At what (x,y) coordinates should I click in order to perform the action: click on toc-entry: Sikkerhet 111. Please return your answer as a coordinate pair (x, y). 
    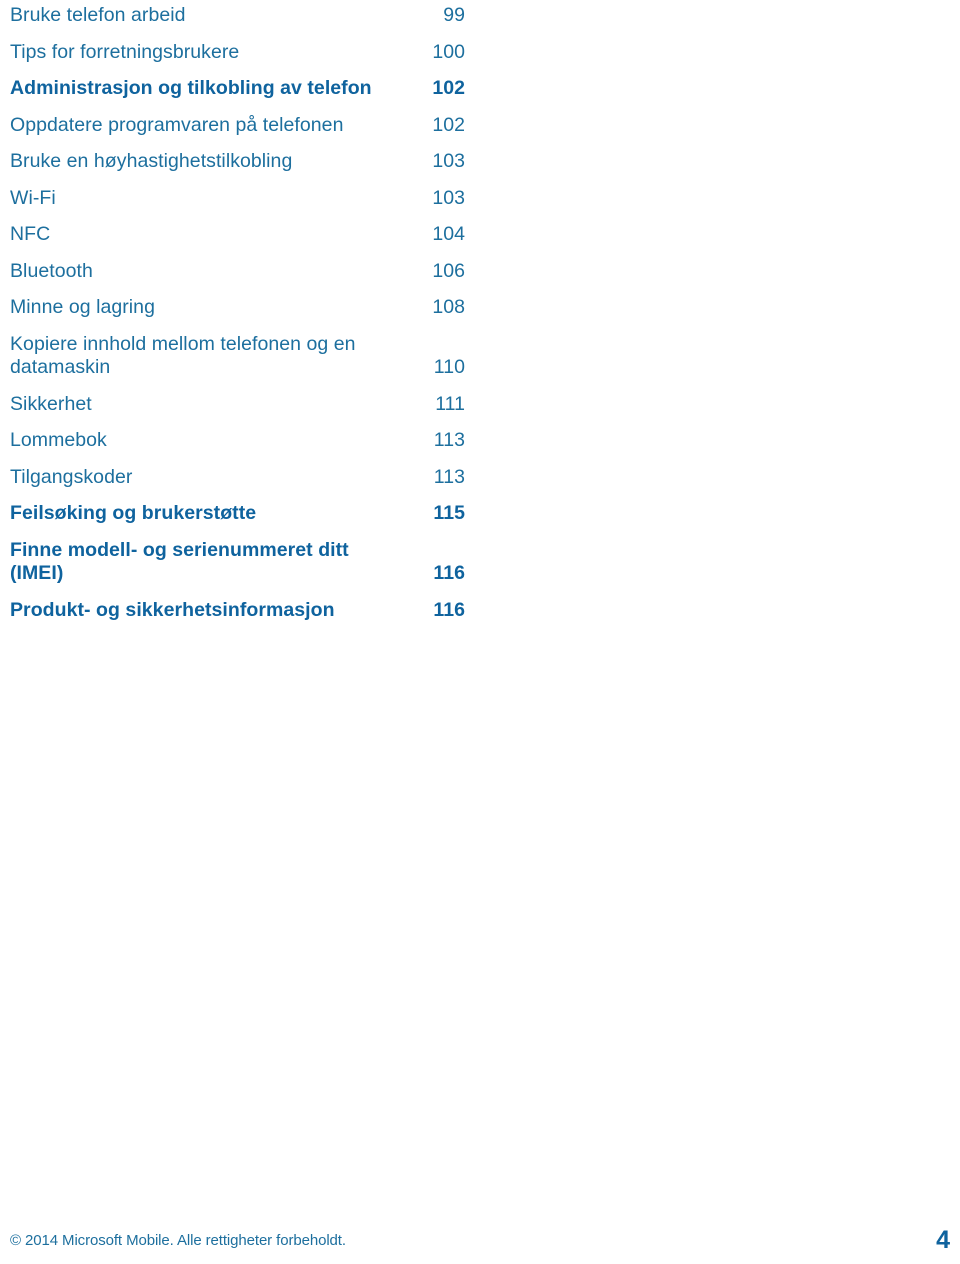
    Looking at the image, I should click on (237, 405).